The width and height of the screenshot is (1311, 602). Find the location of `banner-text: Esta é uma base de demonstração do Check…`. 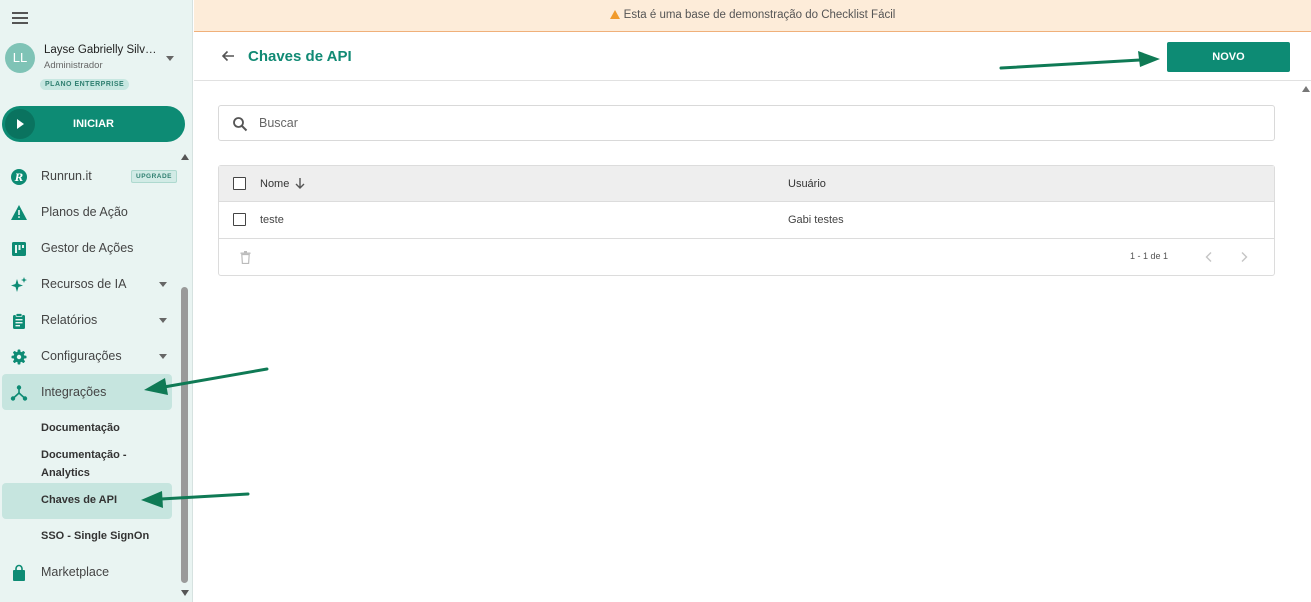

banner-text: Esta é uma base de demonstração do Check… is located at coordinates (759, 15).